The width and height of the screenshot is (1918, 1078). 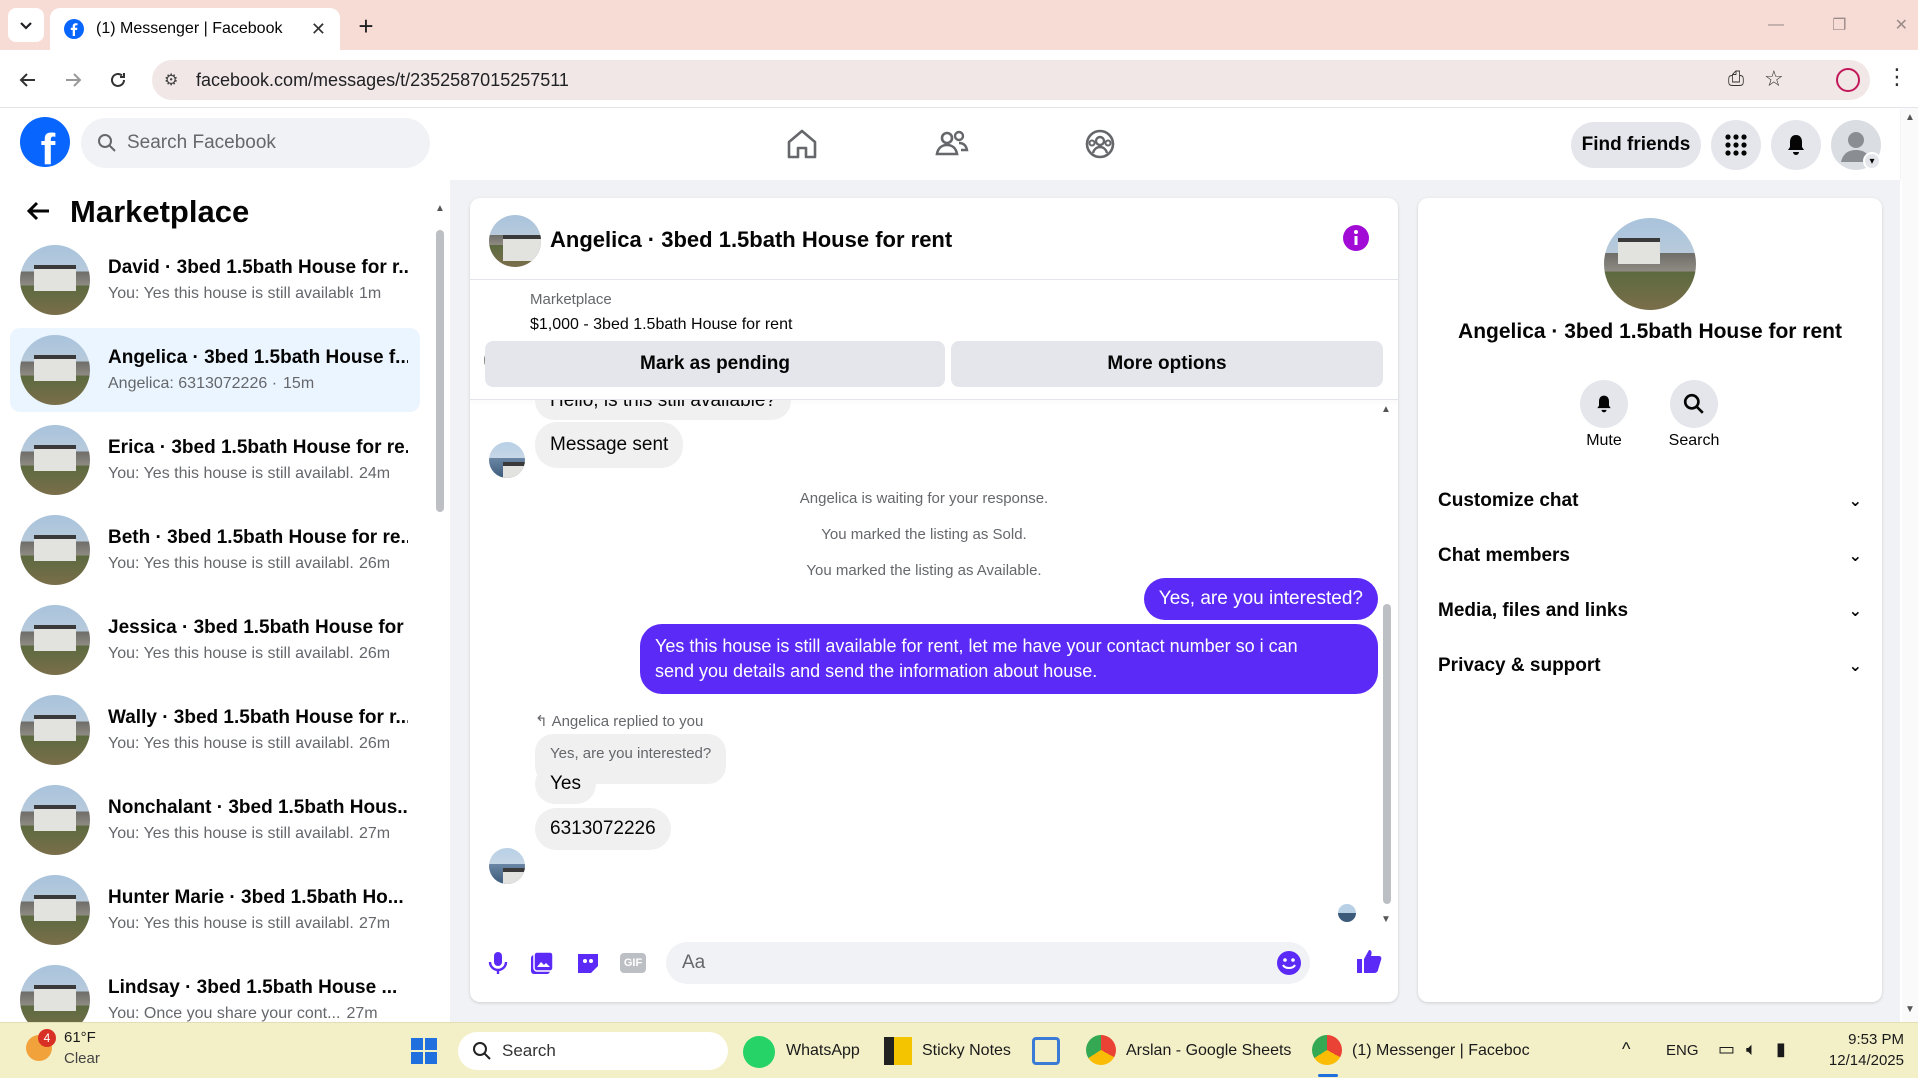 I want to click on language-indicator: ENG, so click(x=1682, y=1050).